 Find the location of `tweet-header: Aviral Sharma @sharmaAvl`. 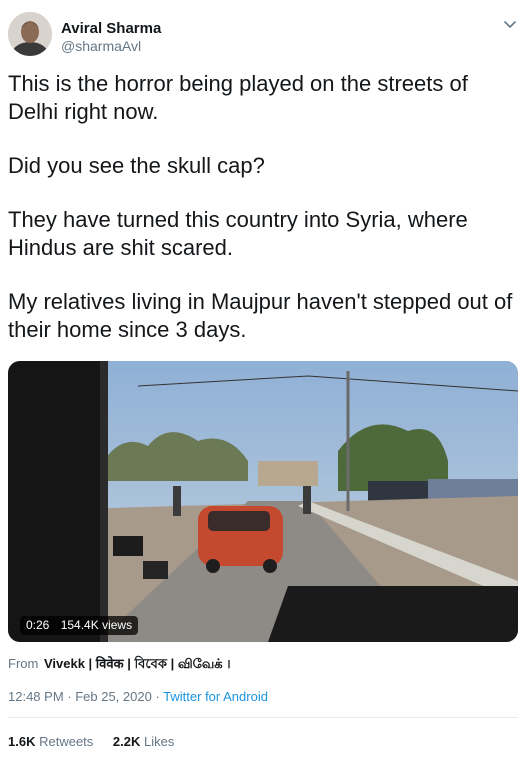

tweet-header: Aviral Sharma @sharmaAvl is located at coordinates (264, 32).